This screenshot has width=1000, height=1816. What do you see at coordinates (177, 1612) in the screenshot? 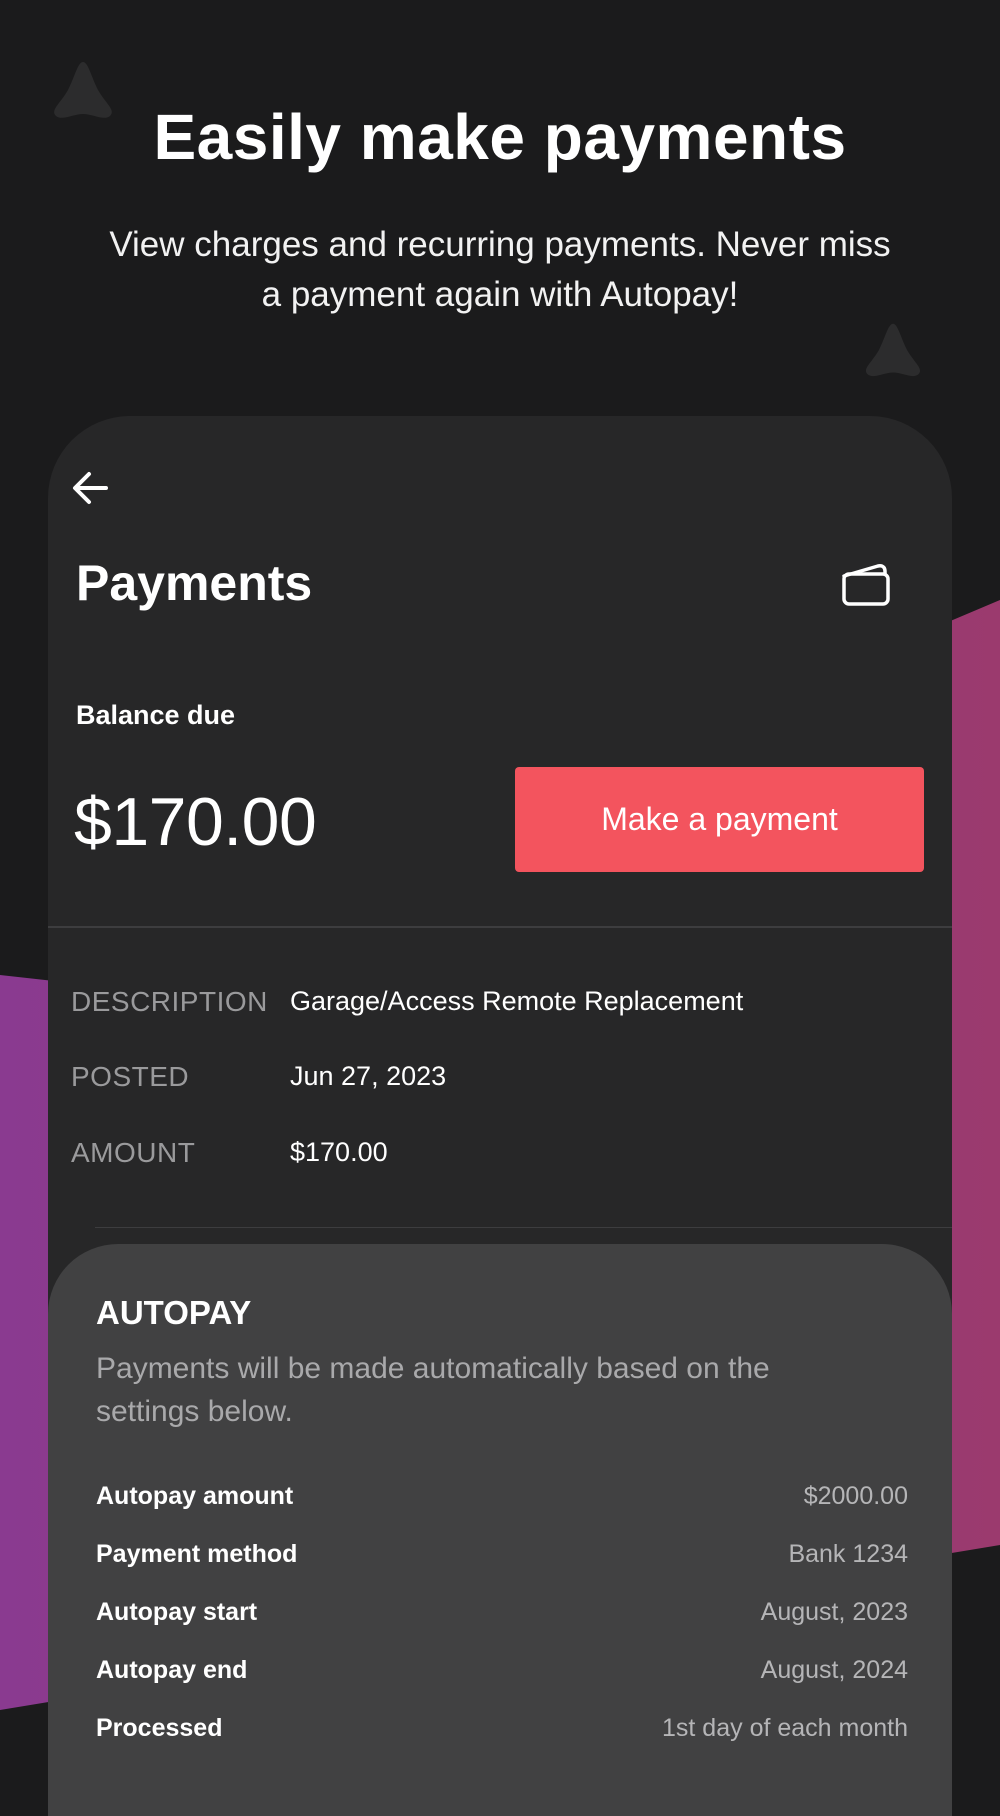
I see `autopay-label: Autopay start` at bounding box center [177, 1612].